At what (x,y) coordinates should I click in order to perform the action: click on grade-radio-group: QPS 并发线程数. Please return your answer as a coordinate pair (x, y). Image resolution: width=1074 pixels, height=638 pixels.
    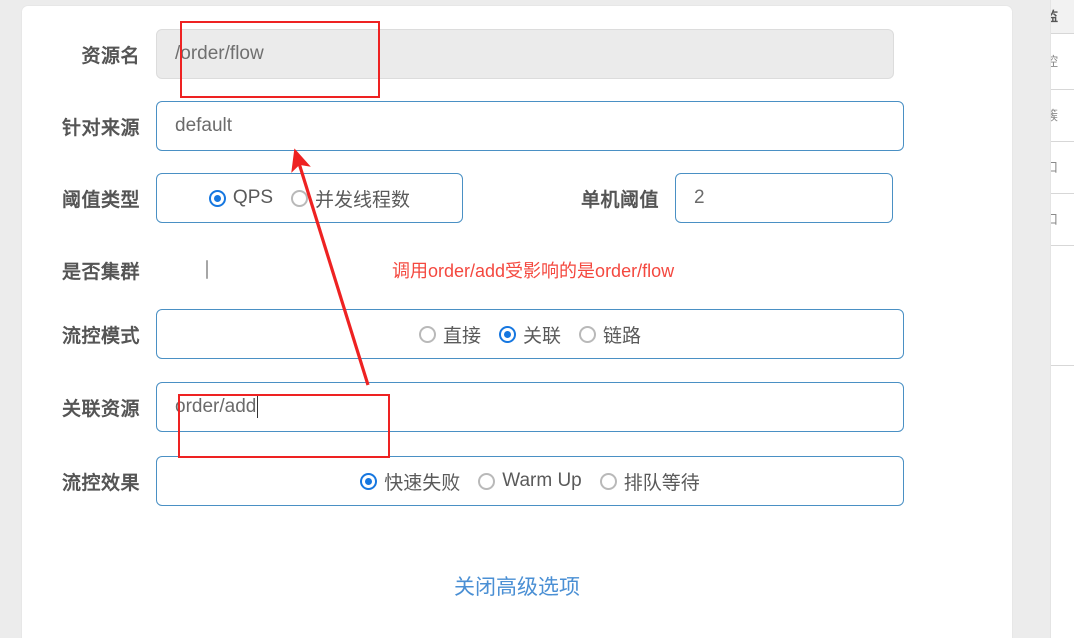
    Looking at the image, I should click on (309, 198).